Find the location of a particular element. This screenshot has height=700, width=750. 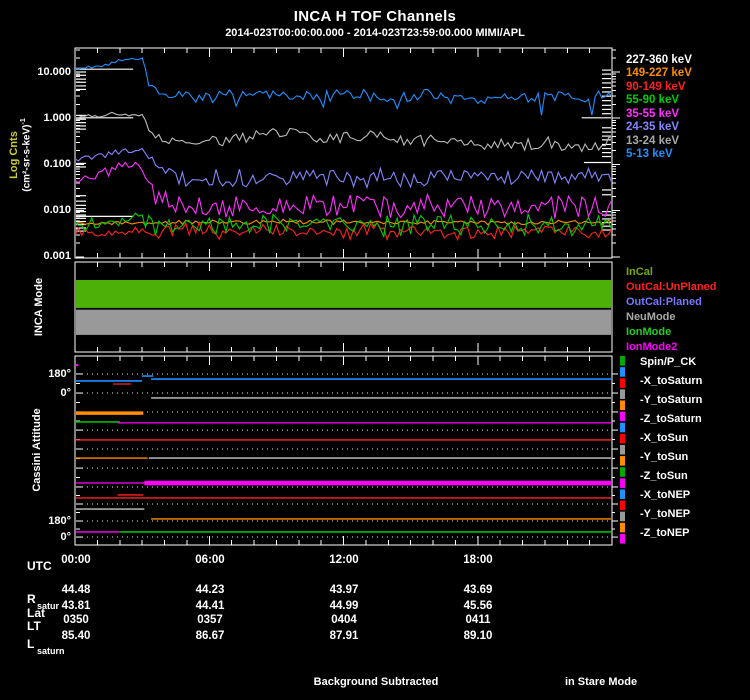

table-cell: 44.99 is located at coordinates (344, 606).